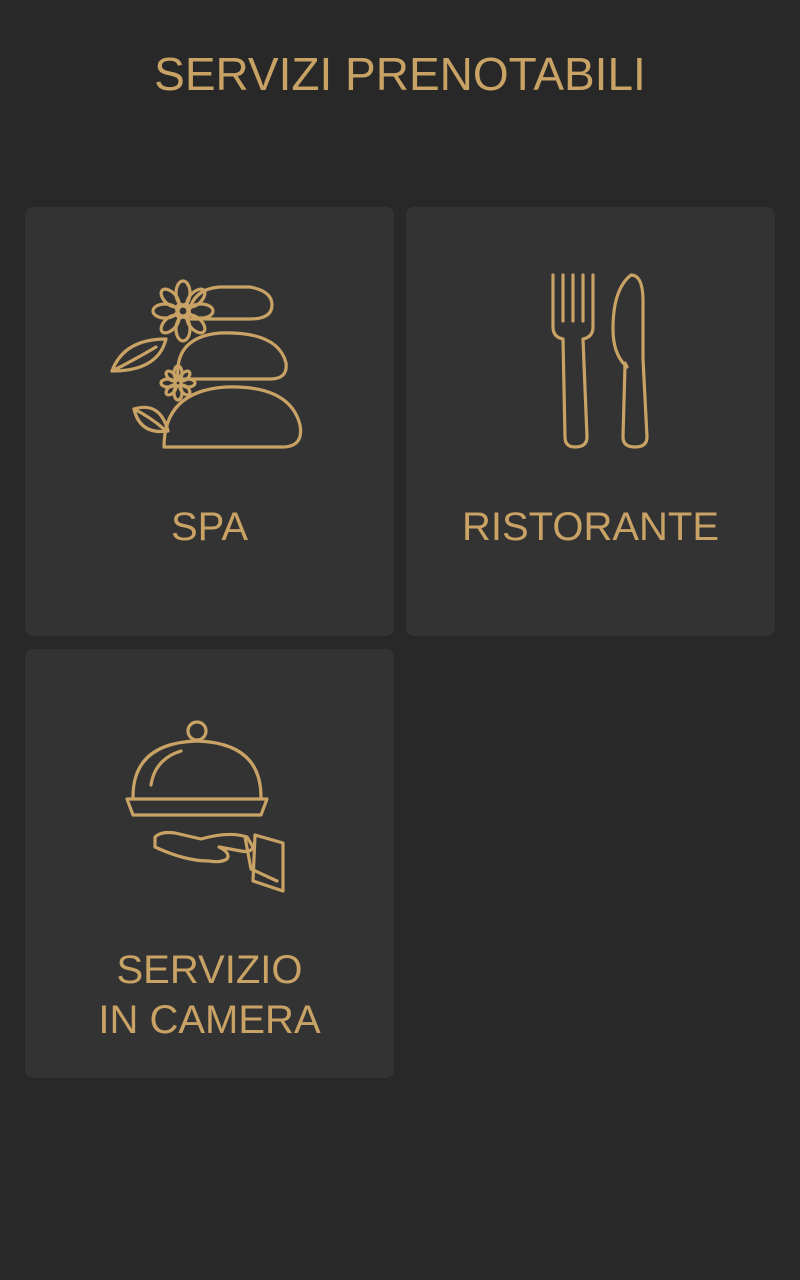 The height and width of the screenshot is (1280, 800). Describe the element at coordinates (590, 527) in the screenshot. I see `service-label-ristorante: RISTORANTE` at that location.